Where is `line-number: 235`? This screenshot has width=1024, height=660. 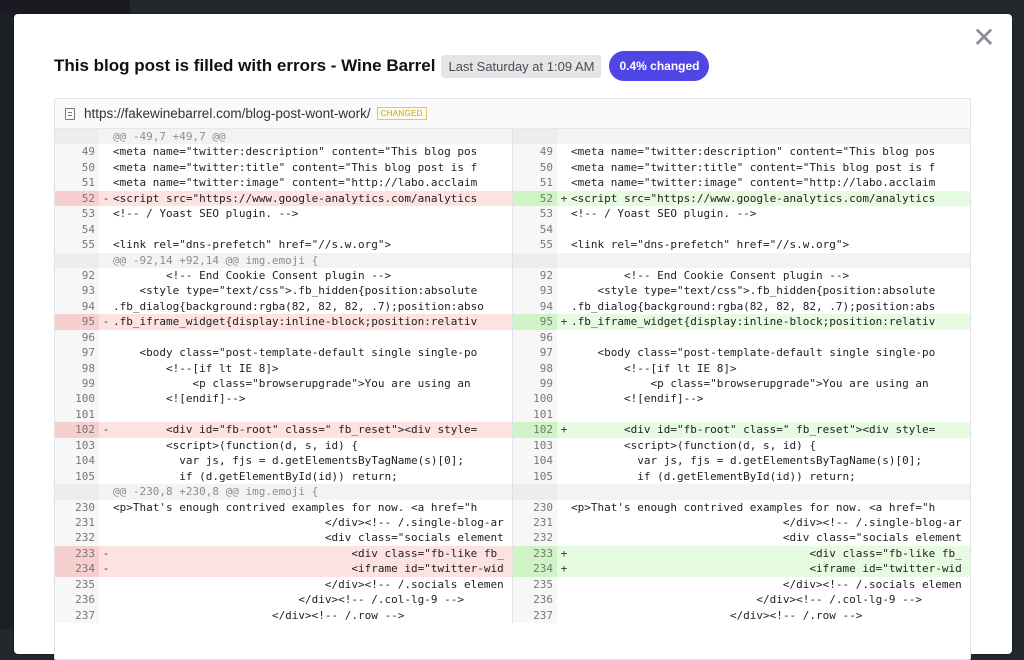
line-number: 235 is located at coordinates (77, 584).